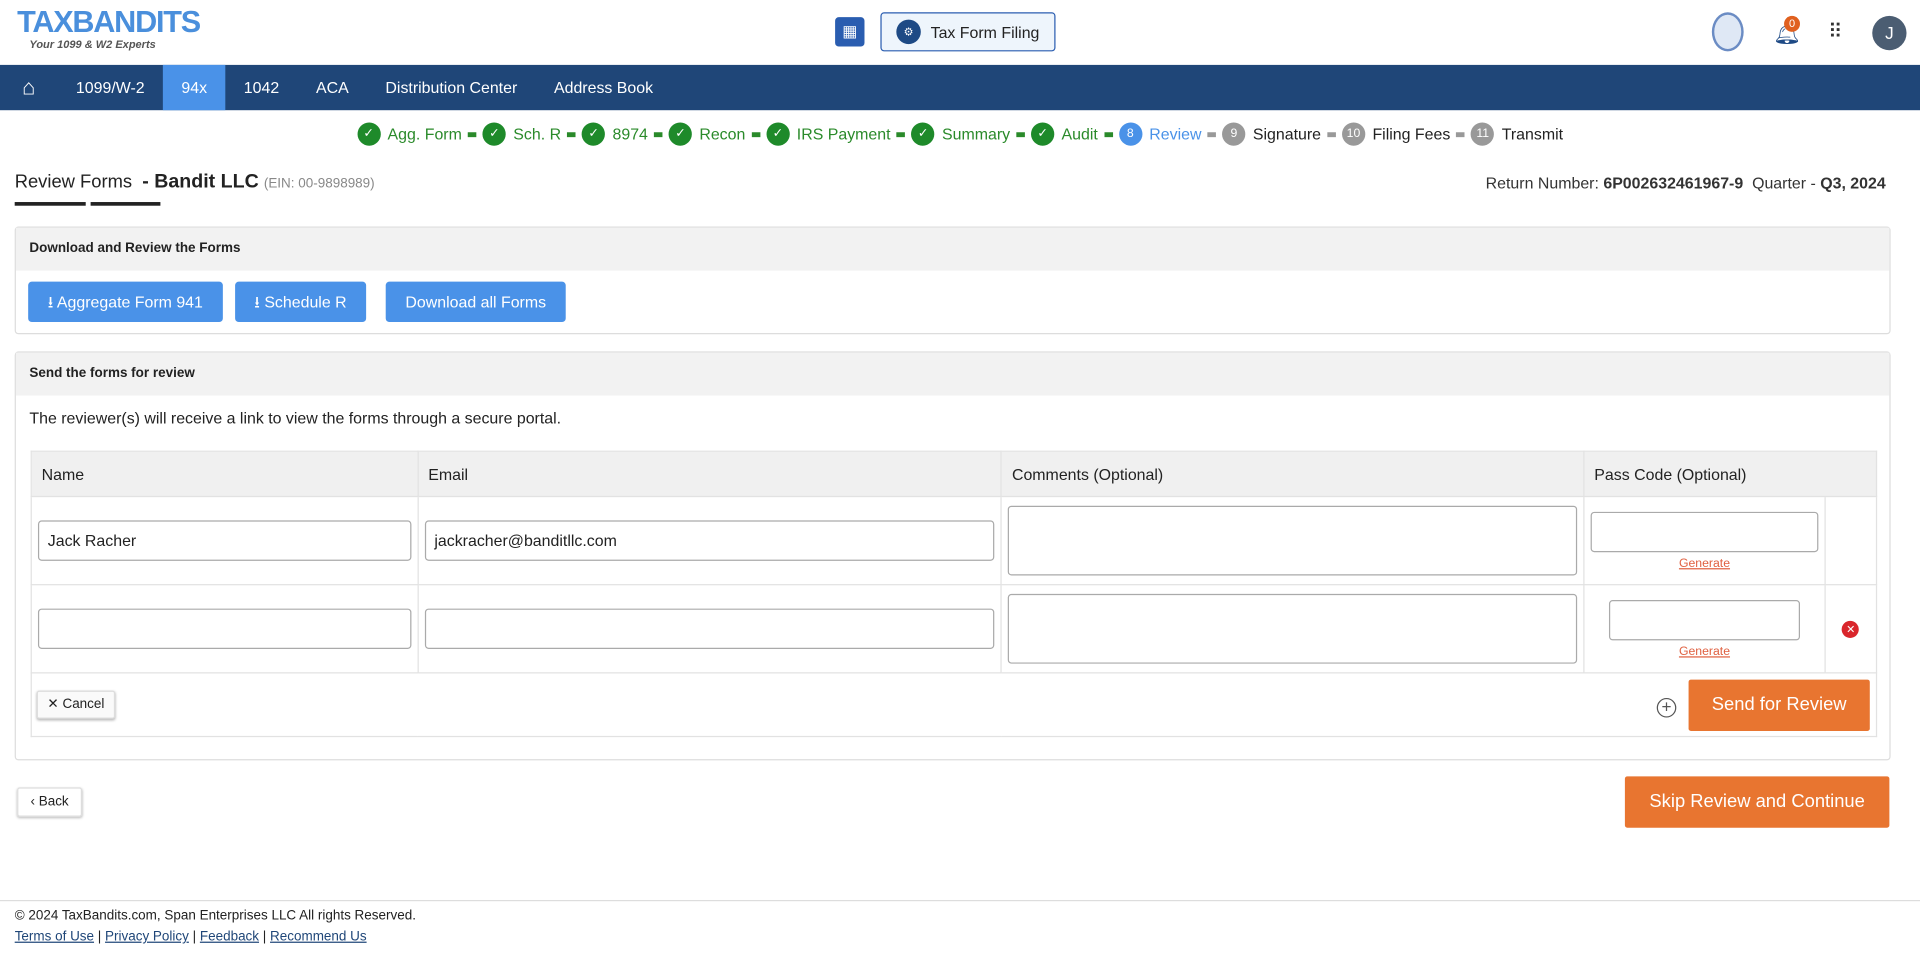 The width and height of the screenshot is (1920, 953). What do you see at coordinates (73, 182) in the screenshot?
I see `title-text: Review Forms` at bounding box center [73, 182].